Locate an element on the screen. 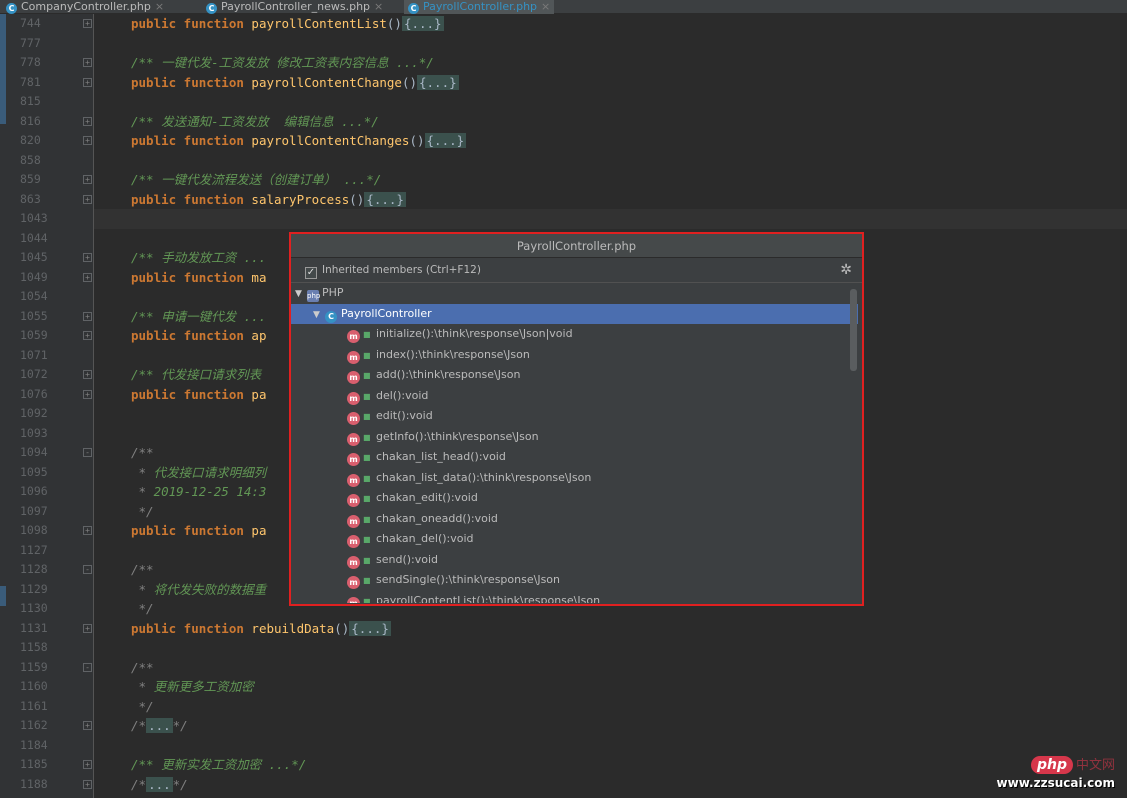 The width and height of the screenshot is (1127, 798). code-line: 858 is located at coordinates (563, 161).